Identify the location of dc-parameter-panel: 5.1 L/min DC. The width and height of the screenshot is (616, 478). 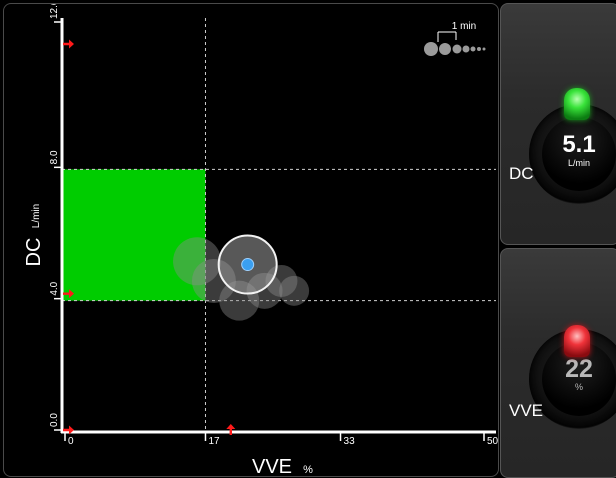
(558, 124).